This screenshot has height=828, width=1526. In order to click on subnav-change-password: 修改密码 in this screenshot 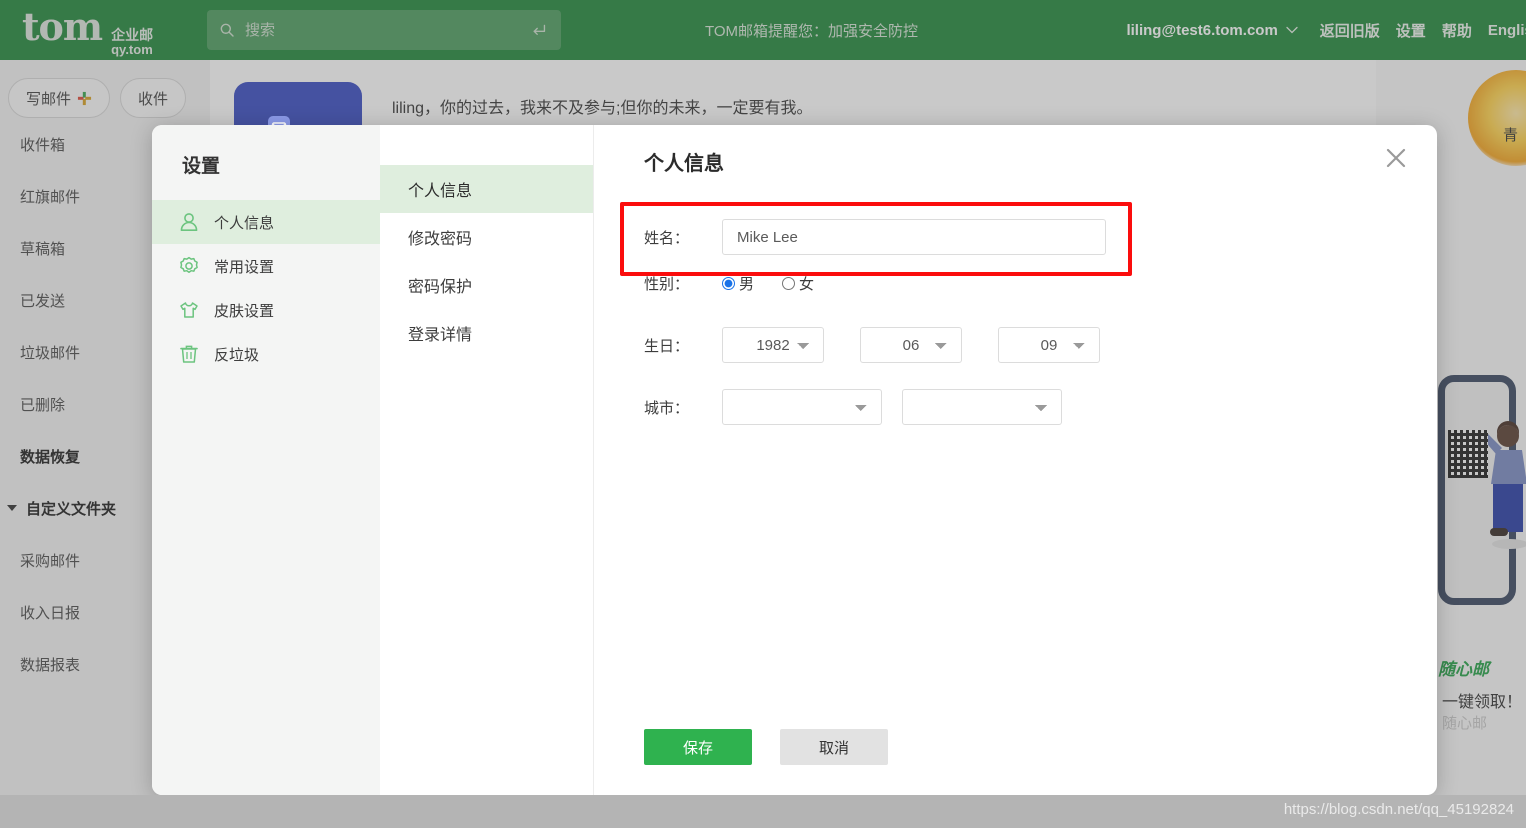, I will do `click(486, 237)`.